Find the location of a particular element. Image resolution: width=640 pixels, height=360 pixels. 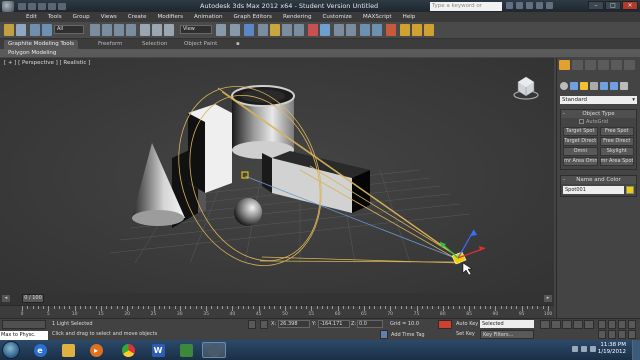

maximize-viewport-icon is located at coordinates (632, 334).